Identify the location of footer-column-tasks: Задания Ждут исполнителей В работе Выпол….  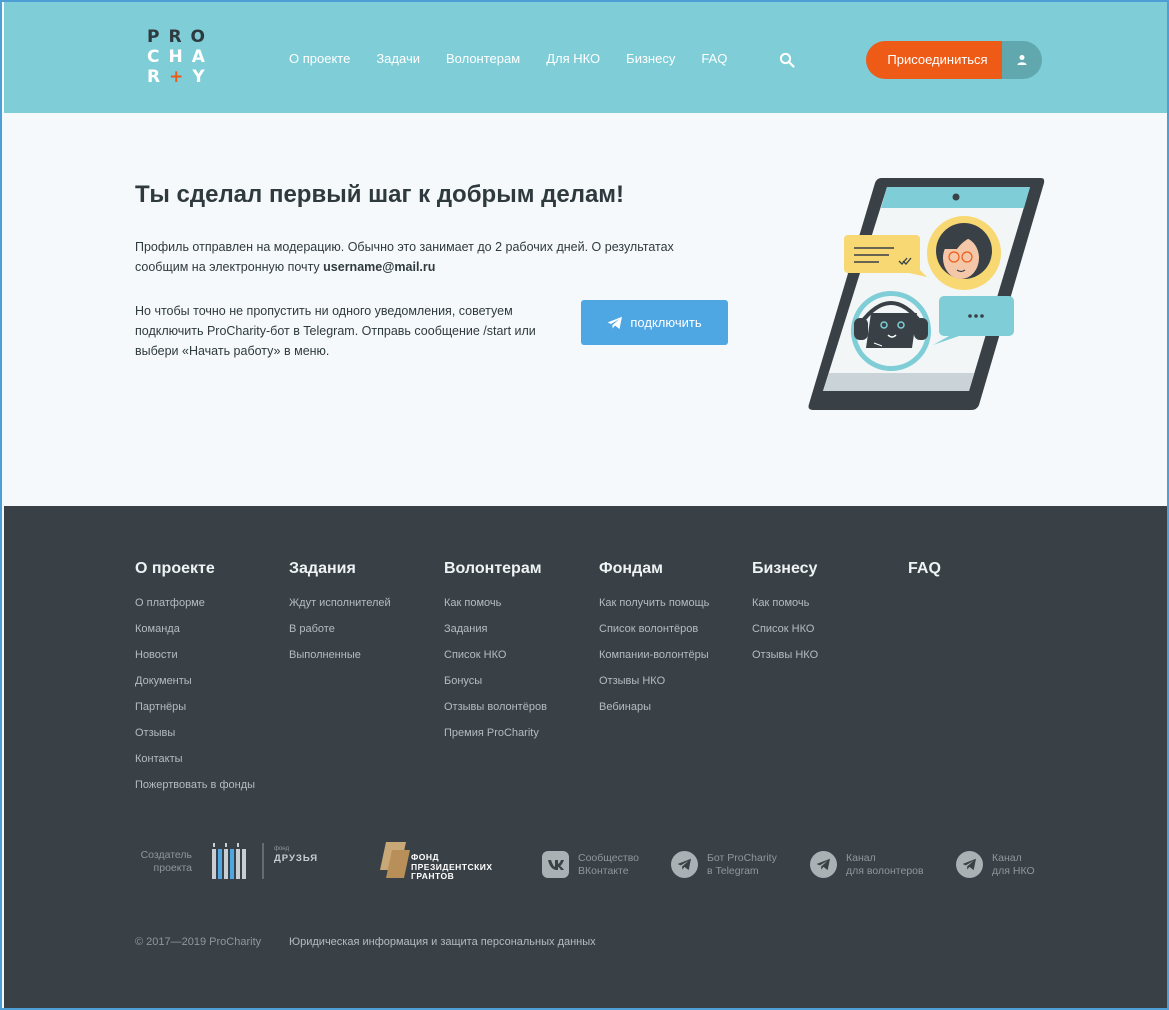
(340, 617).